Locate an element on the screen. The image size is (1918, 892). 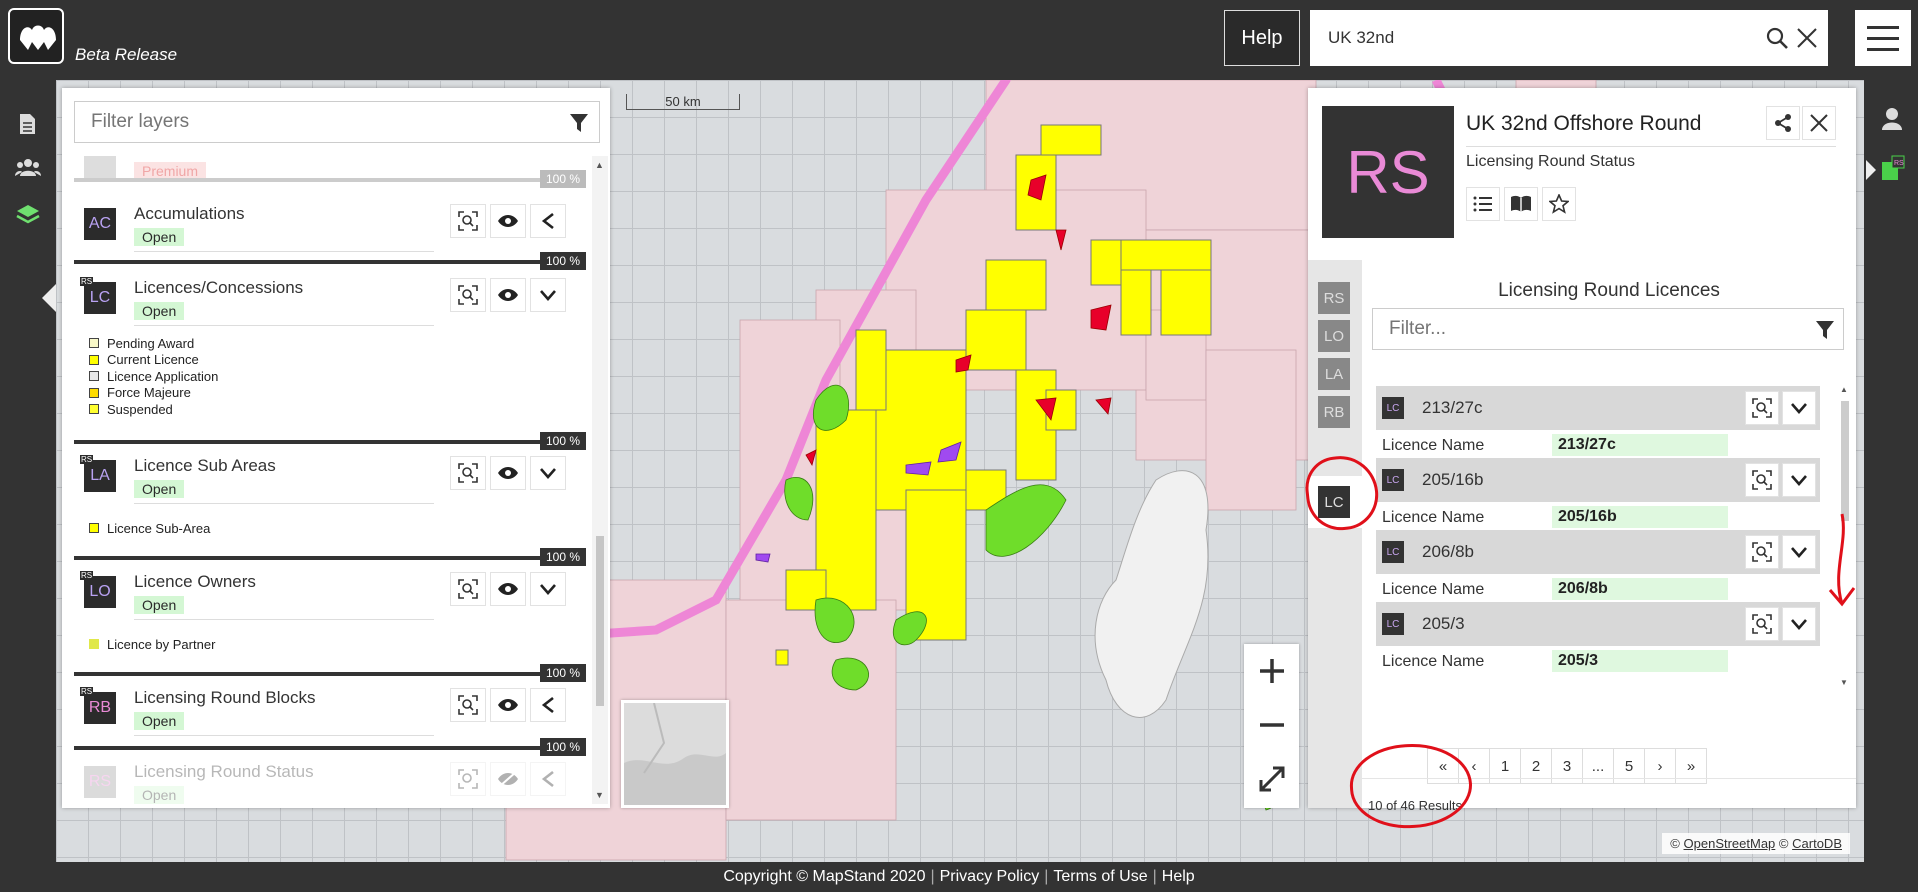
layer-tools is located at coordinates (508, 295).